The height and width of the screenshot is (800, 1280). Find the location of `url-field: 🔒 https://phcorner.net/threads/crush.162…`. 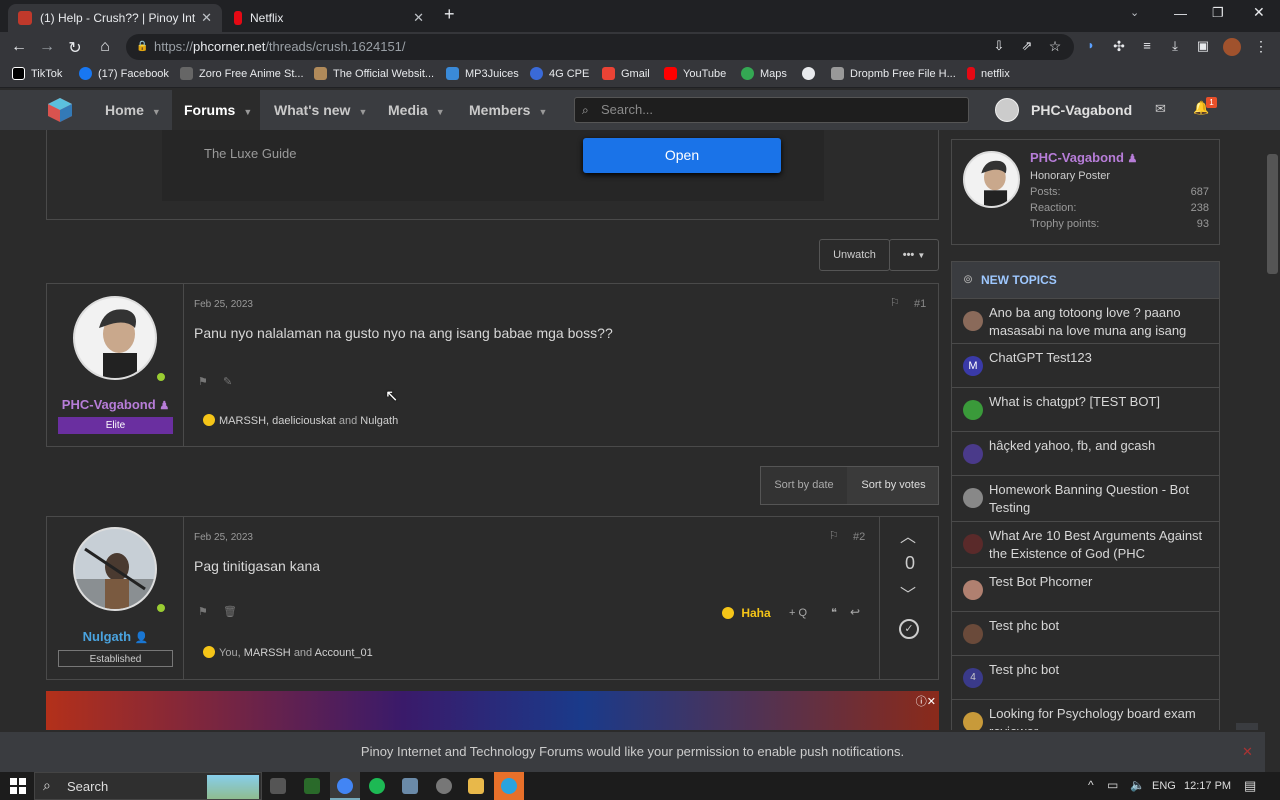

url-field: 🔒 https://phcorner.net/threads/crush.162… is located at coordinates (600, 47).